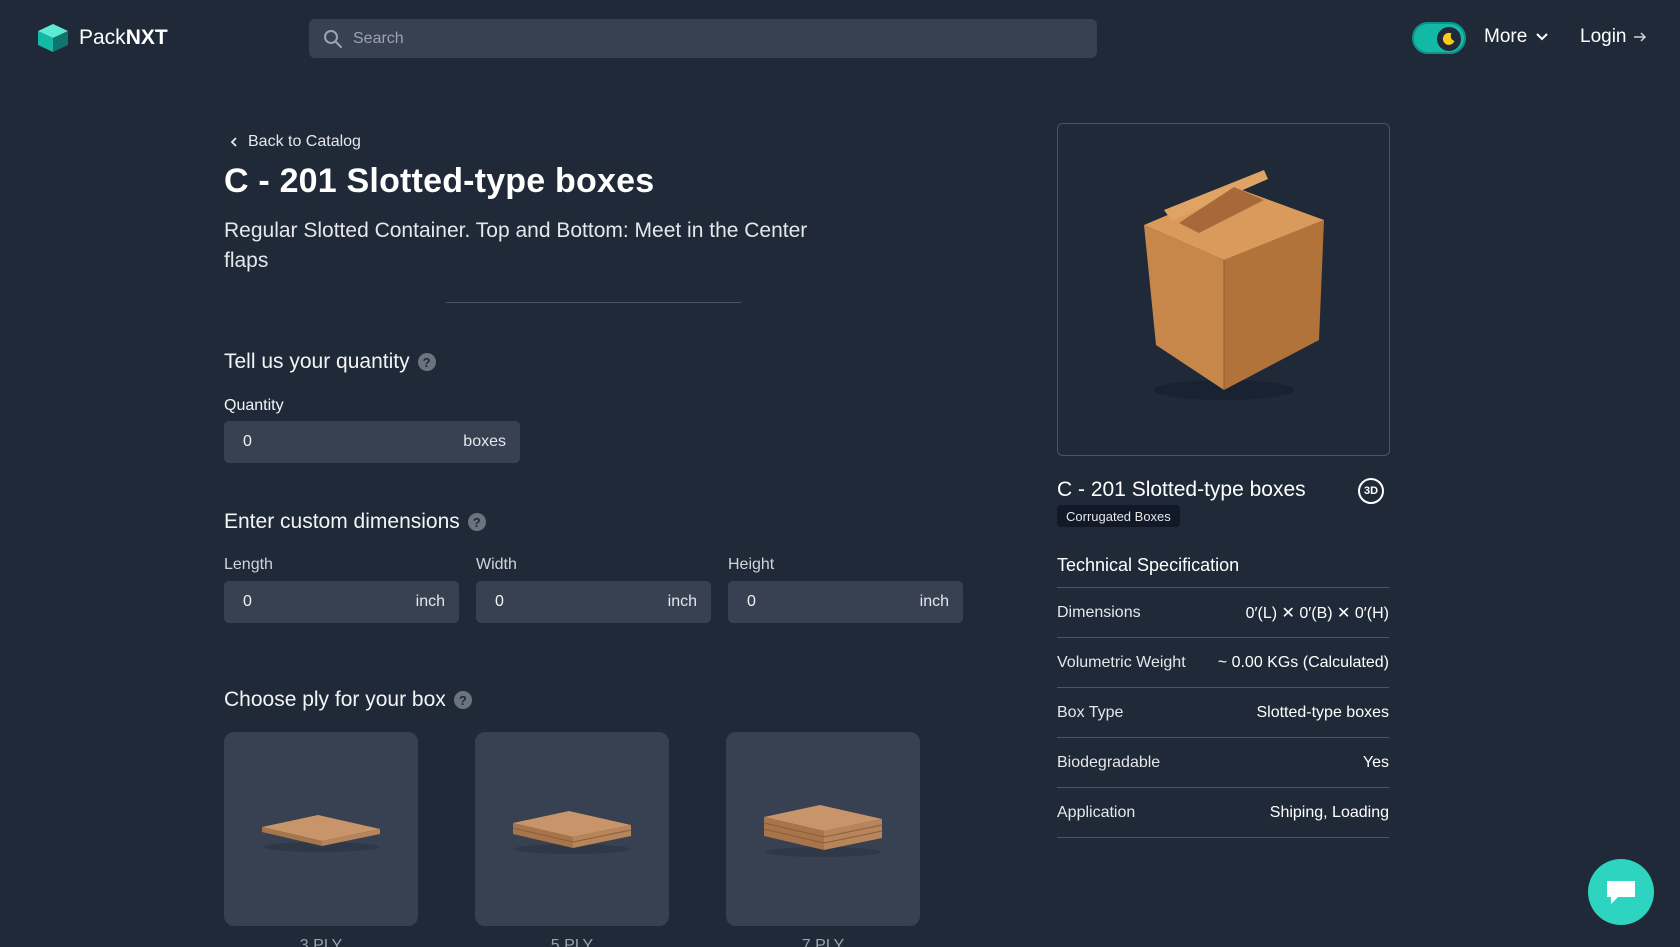 The width and height of the screenshot is (1680, 947). Describe the element at coordinates (751, 601) in the screenshot. I see `height-value: 0` at that location.